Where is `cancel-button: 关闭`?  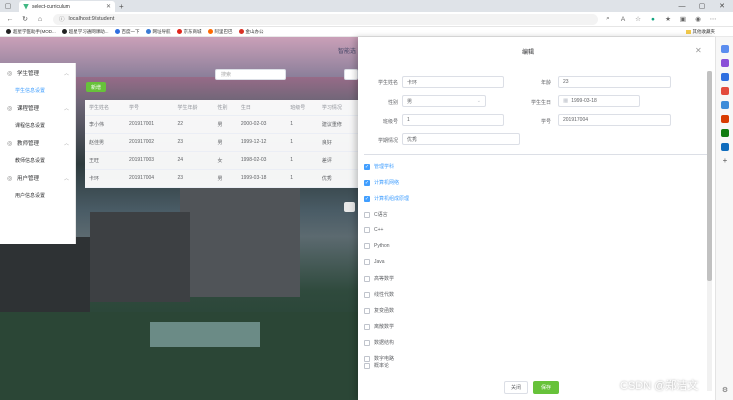
cancel-button: 关闭 is located at coordinates (516, 387).